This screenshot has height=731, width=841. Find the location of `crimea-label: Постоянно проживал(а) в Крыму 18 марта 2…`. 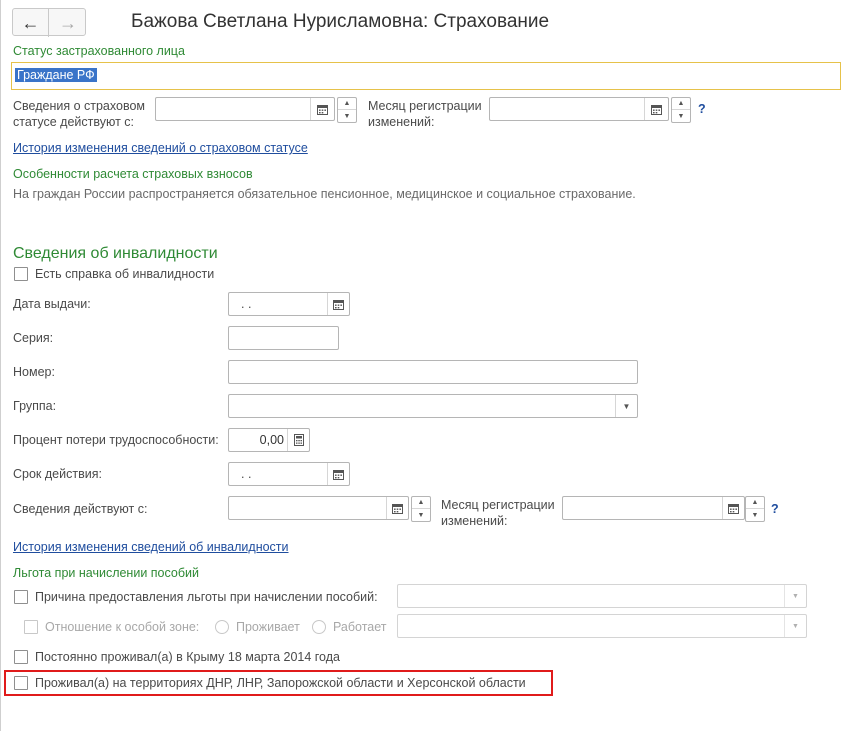

crimea-label: Постоянно проживал(а) в Крыму 18 марта 2… is located at coordinates (187, 657).